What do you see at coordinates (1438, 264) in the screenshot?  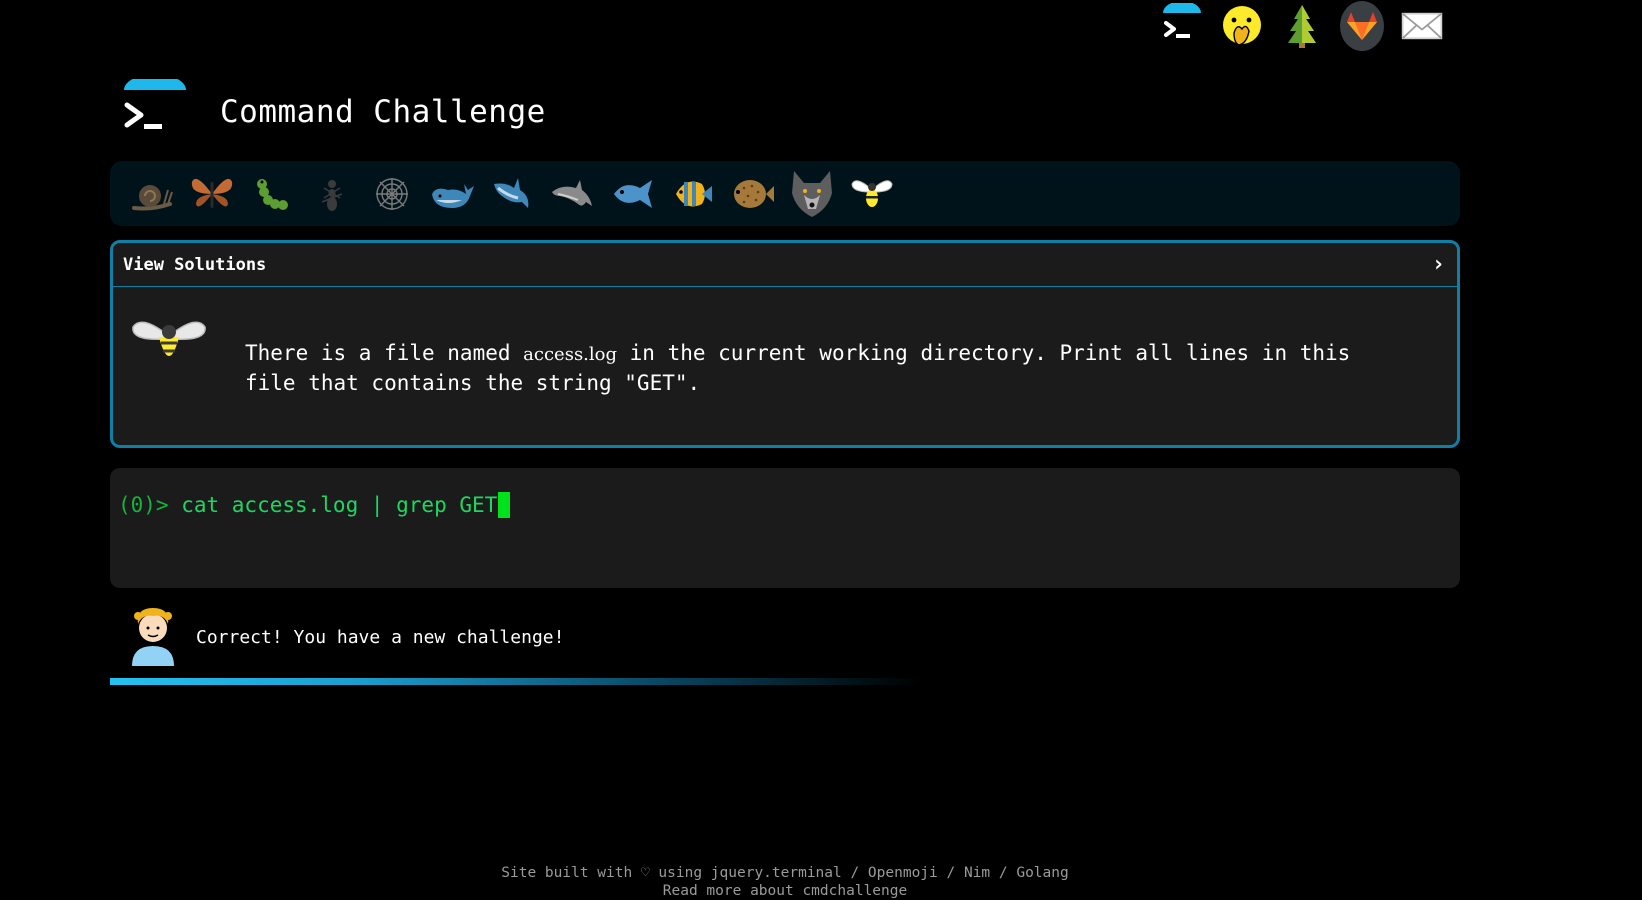 I see `chevron-right-icon: ›` at bounding box center [1438, 264].